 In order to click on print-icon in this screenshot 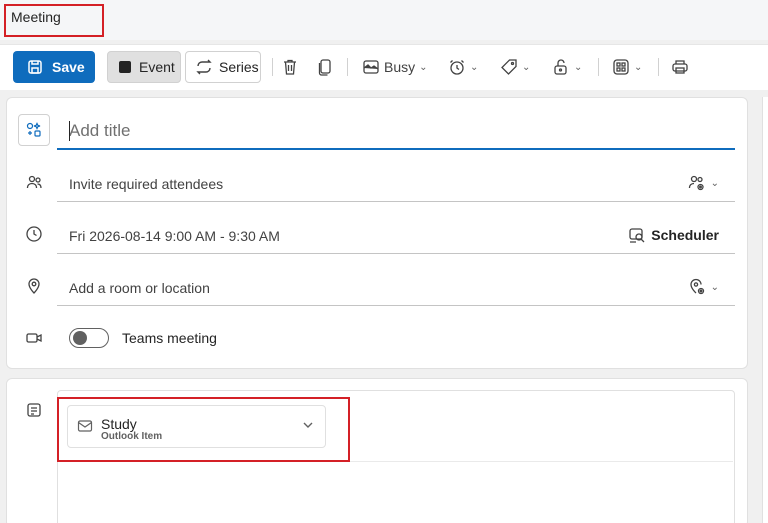, I will do `click(680, 67)`.